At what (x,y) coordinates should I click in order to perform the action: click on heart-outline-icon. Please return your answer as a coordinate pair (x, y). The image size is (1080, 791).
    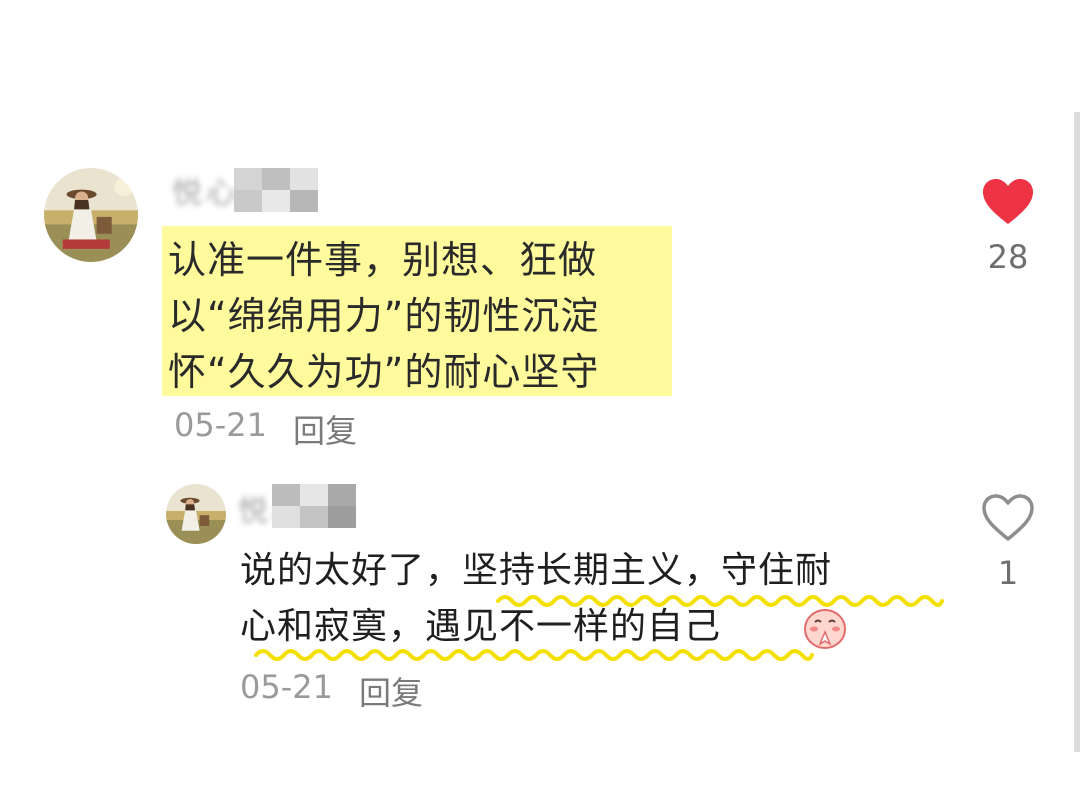
    Looking at the image, I should click on (1008, 518).